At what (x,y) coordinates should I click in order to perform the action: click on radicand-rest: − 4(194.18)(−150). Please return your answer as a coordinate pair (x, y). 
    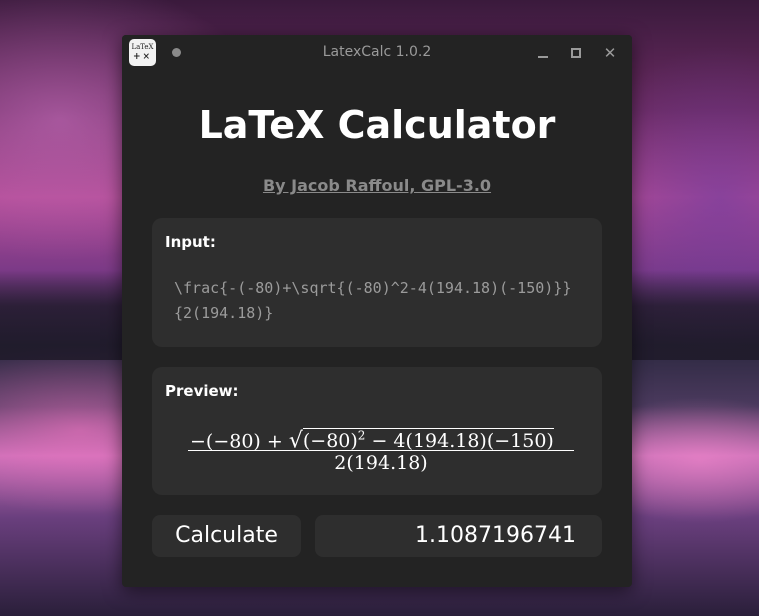
    Looking at the image, I should click on (459, 441).